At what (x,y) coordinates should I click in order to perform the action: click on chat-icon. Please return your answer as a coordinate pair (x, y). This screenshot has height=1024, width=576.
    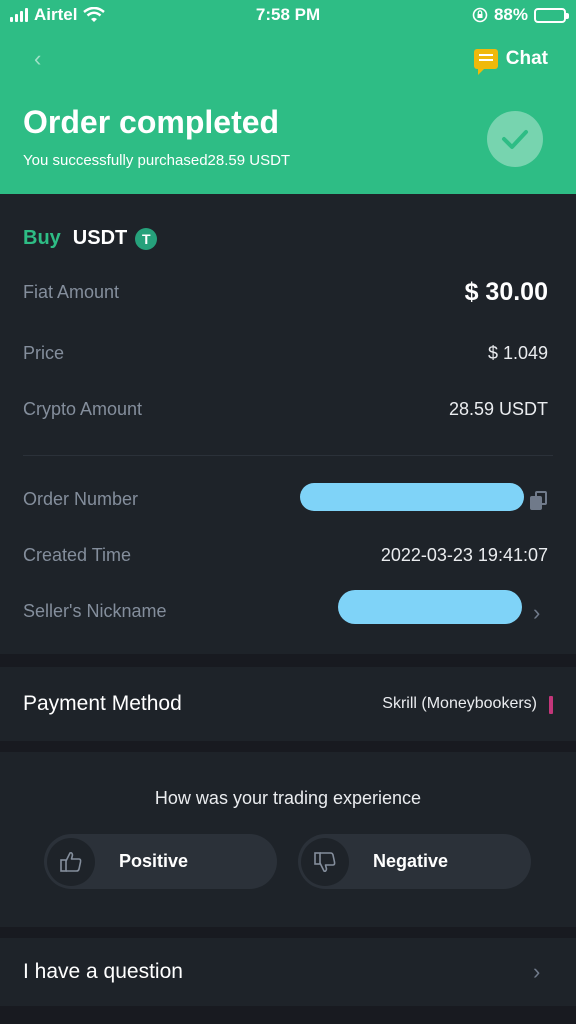
    Looking at the image, I should click on (485, 62).